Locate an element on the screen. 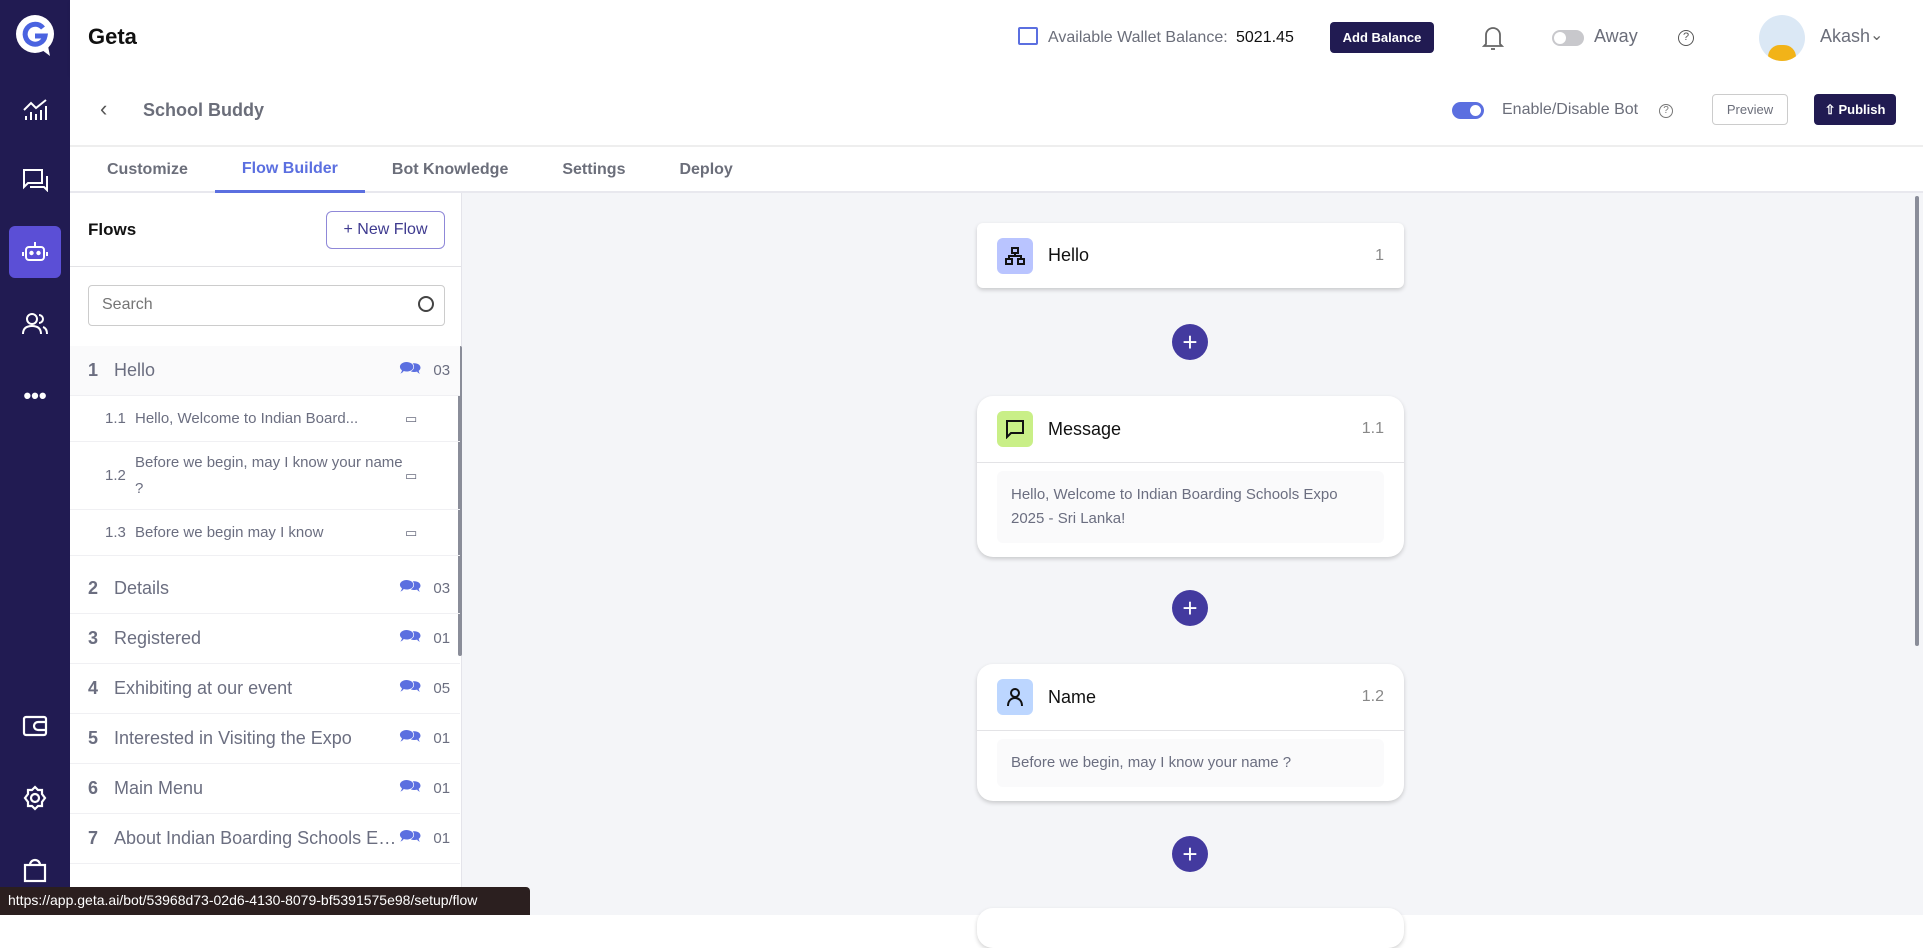 The height and width of the screenshot is (948, 1923). tab-deploy: Deploy is located at coordinates (705, 170).